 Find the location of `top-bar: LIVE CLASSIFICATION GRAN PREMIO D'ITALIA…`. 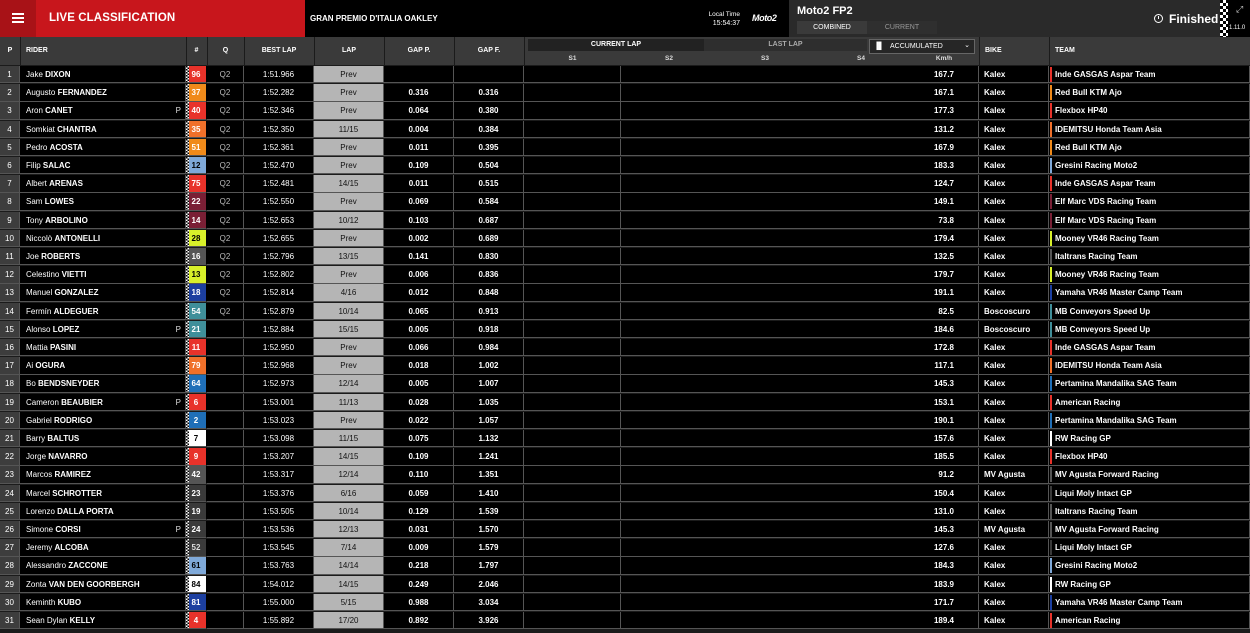

top-bar: LIVE CLASSIFICATION GRAN PREMIO D'ITALIA… is located at coordinates (625, 18).